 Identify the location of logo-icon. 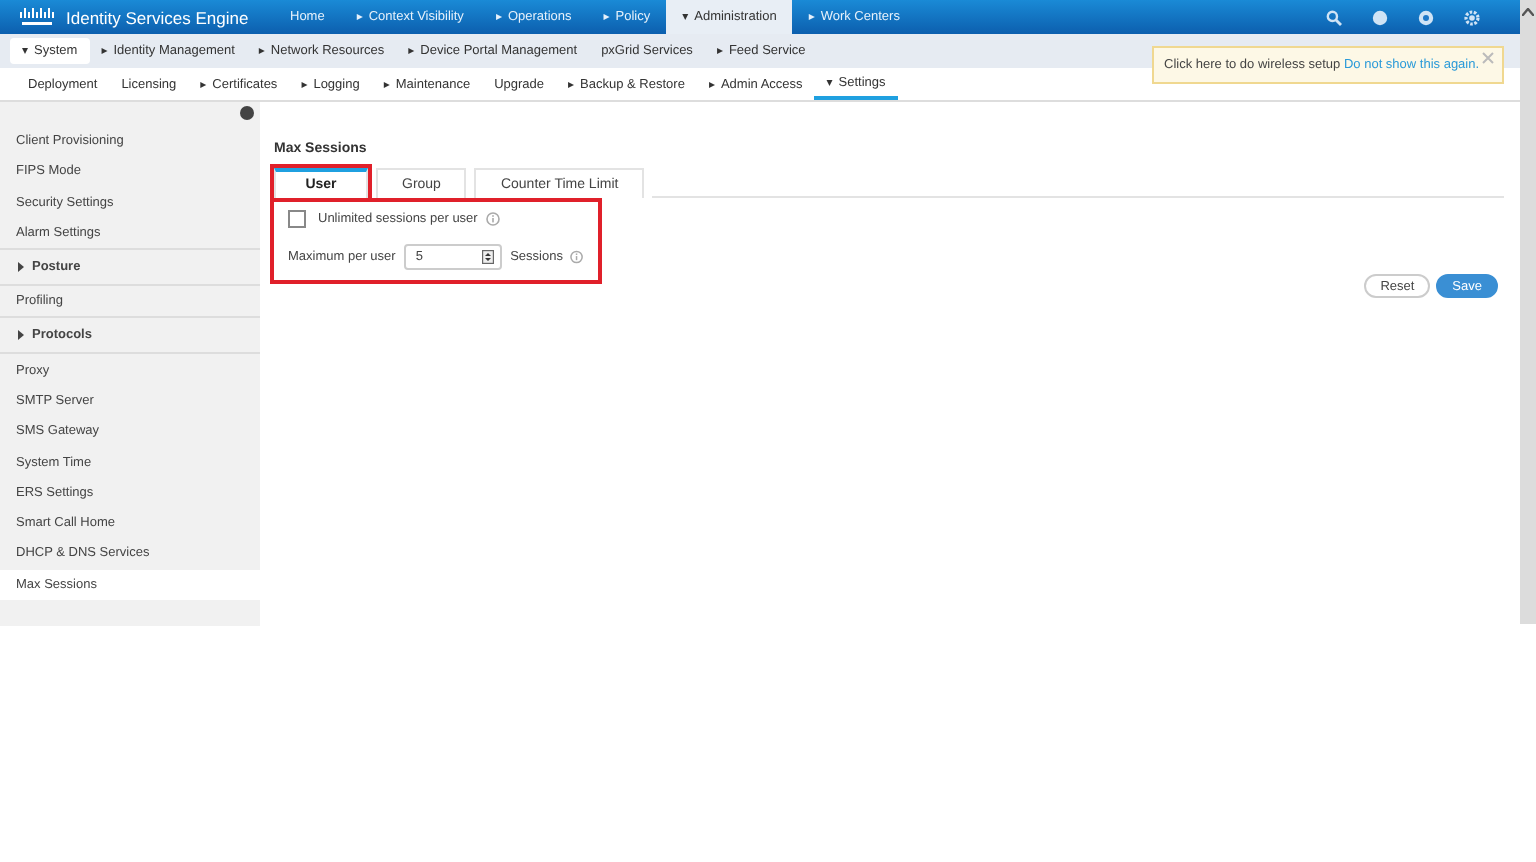
(38, 17).